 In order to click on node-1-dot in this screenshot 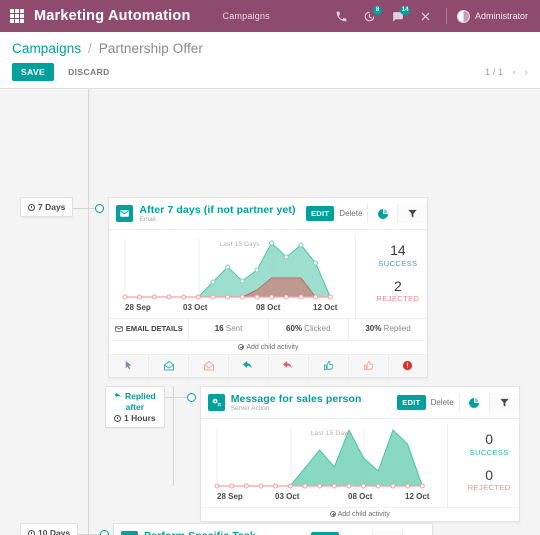, I will do `click(100, 208)`.